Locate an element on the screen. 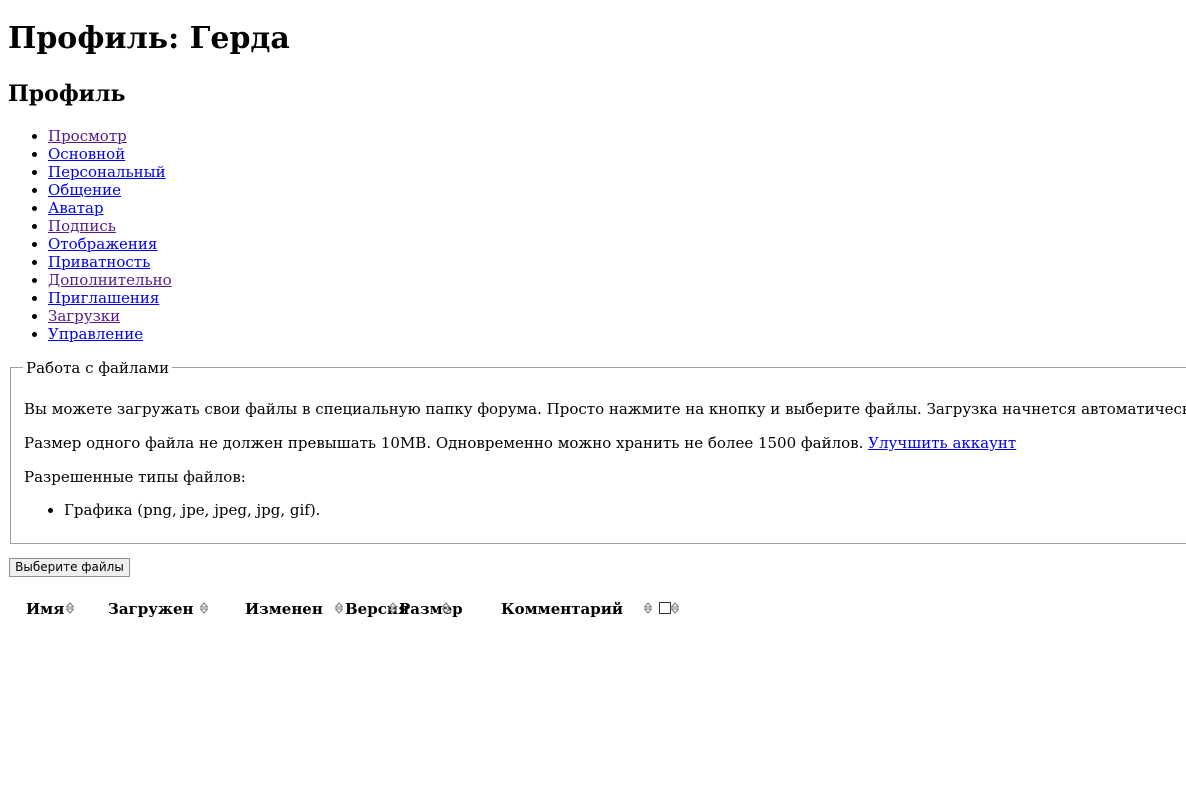 The height and width of the screenshot is (802, 1186). nav-item-personal: Персональный is located at coordinates (110, 172).